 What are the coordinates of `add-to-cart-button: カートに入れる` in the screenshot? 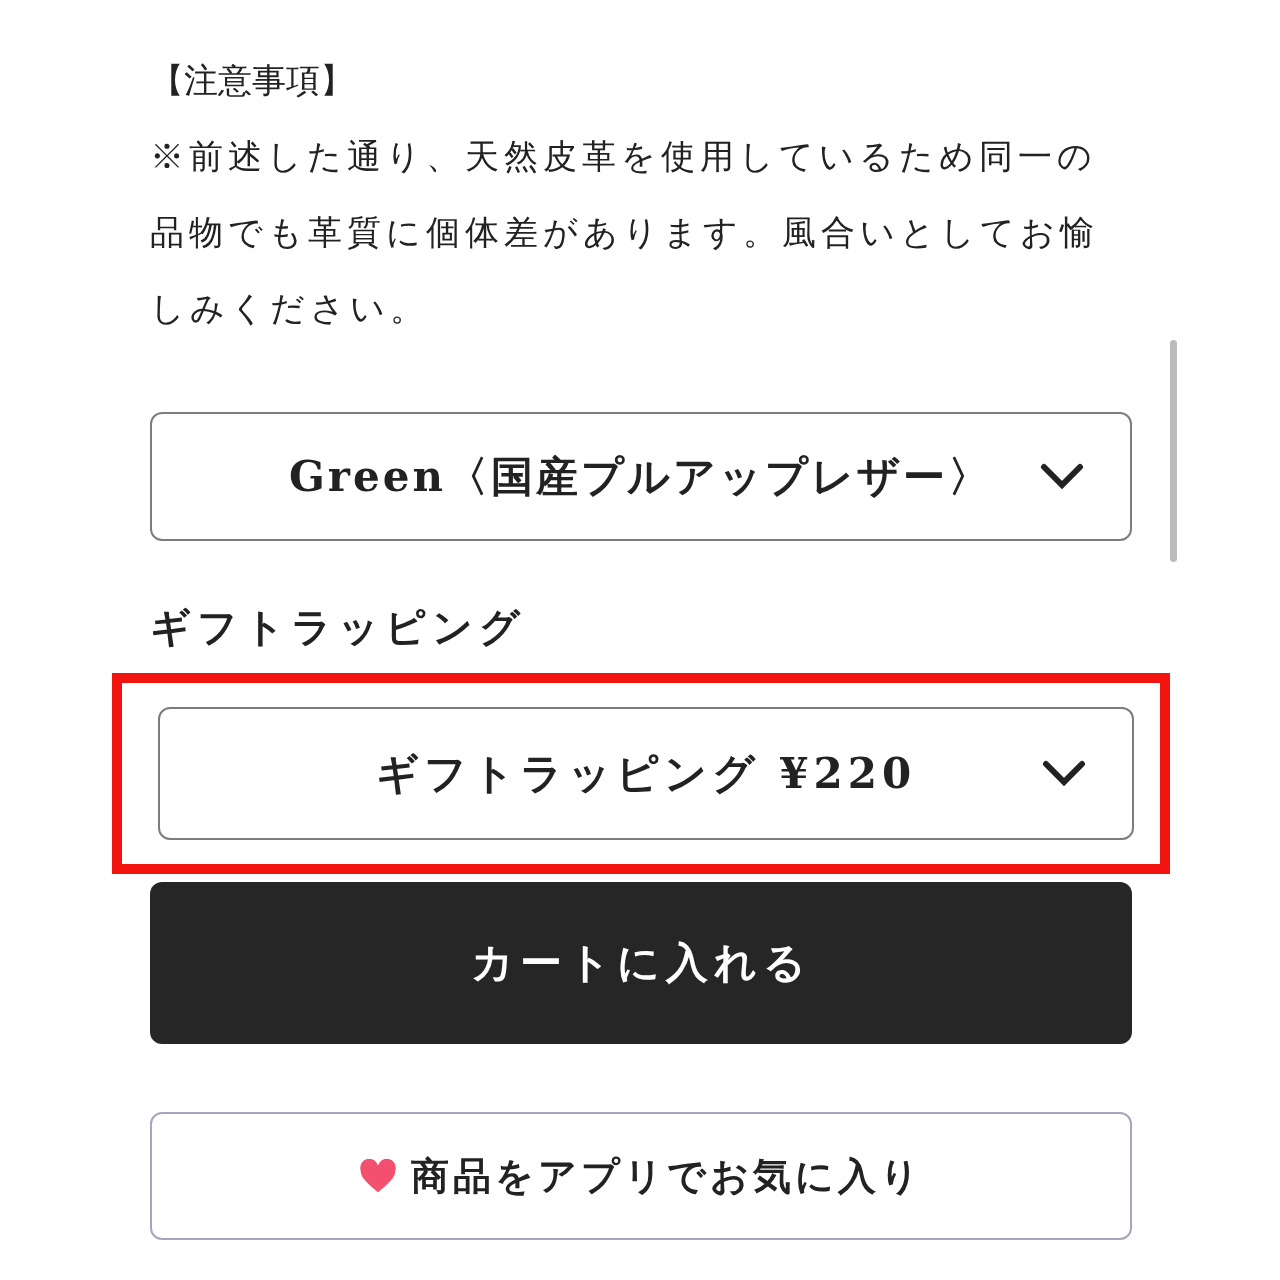 It's located at (641, 963).